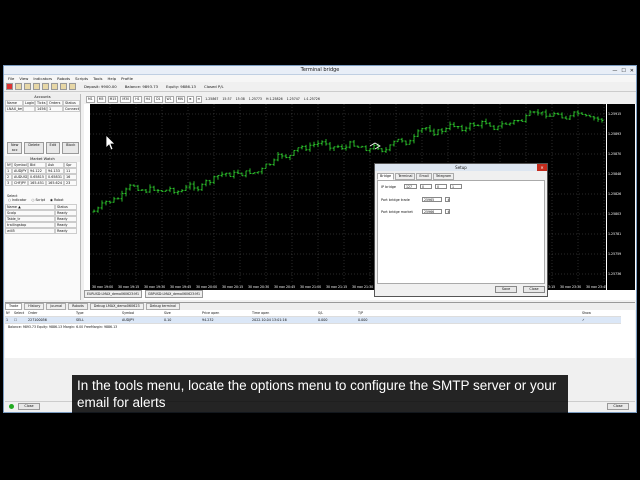  Describe the element at coordinates (90, 99) in the screenshot. I see `timeframe-m1: M1` at that location.